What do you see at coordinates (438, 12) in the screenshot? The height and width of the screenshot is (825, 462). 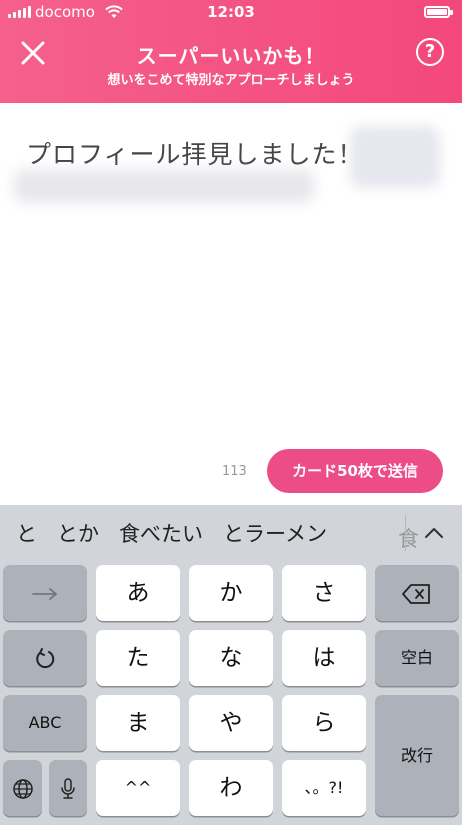 I see `battery-icon` at bounding box center [438, 12].